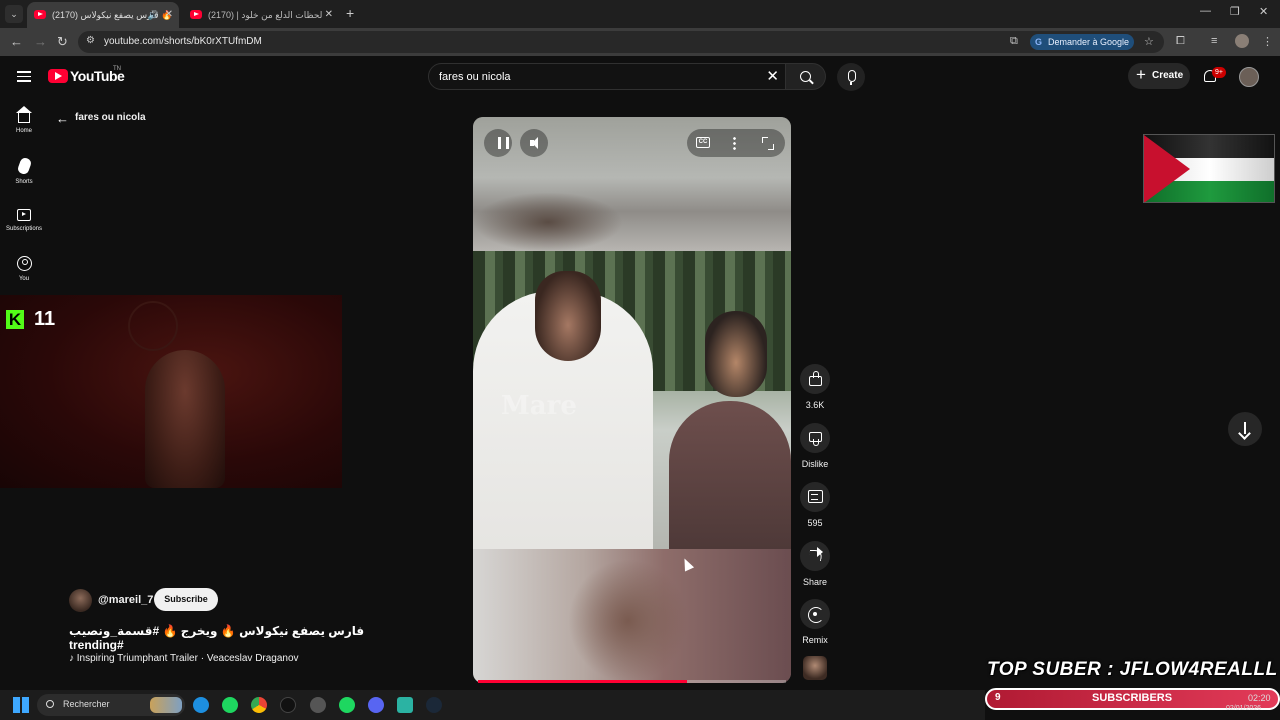 This screenshot has height=720, width=1280. I want to click on share-button: Share, so click(815, 564).